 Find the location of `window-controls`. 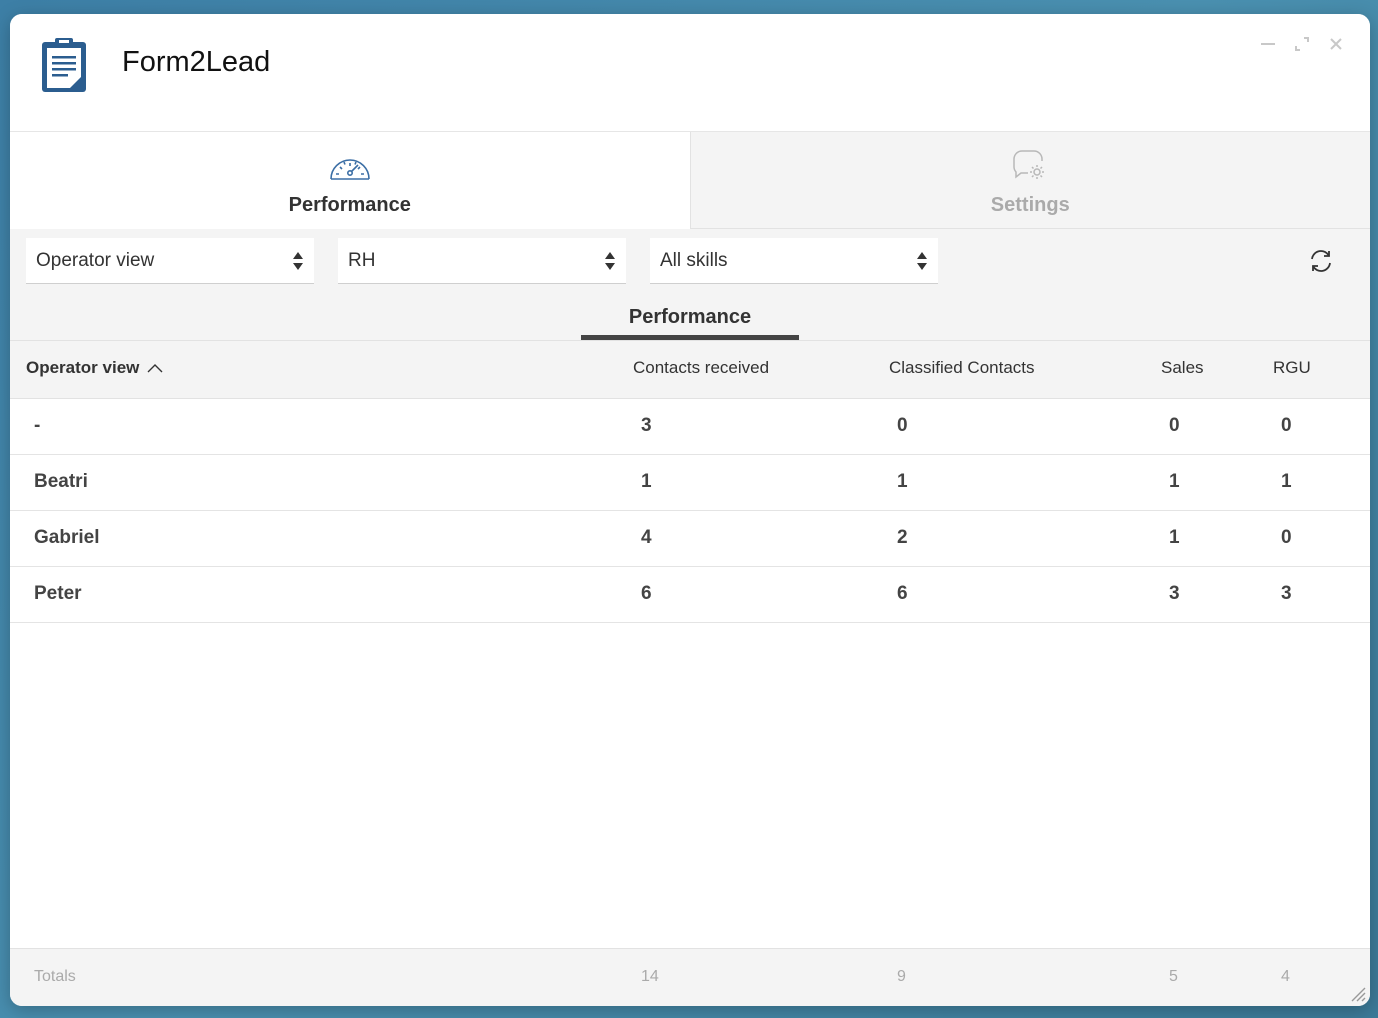

window-controls is located at coordinates (1302, 44).